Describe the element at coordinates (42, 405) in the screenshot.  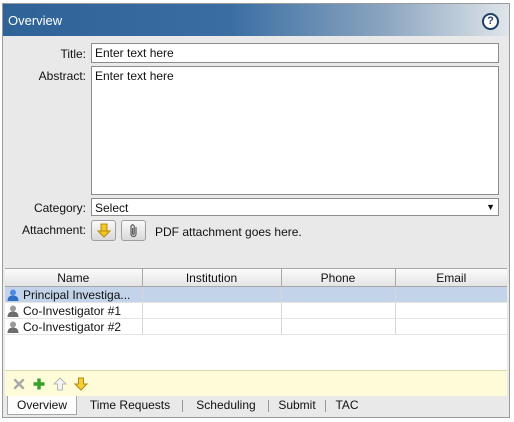
I see `tab-overview: Overview` at that location.